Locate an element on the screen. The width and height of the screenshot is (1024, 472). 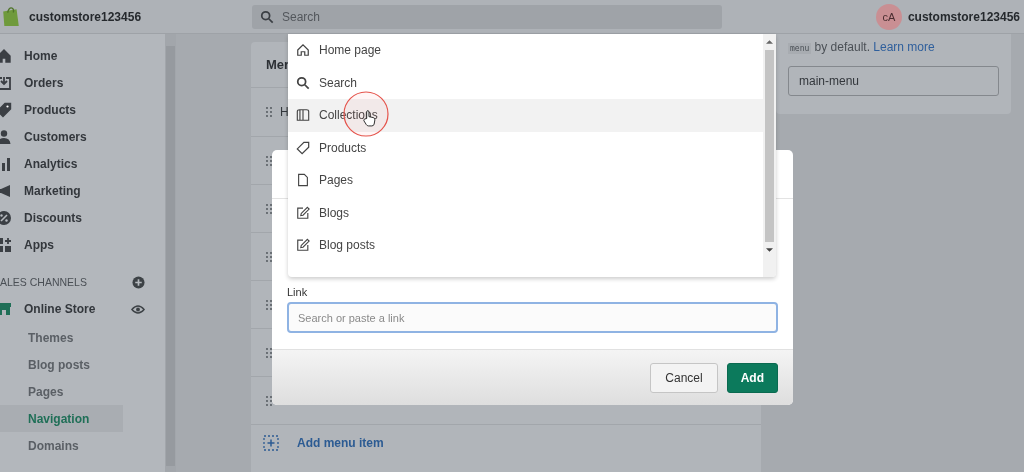
nav-subitem: Blog posts is located at coordinates (61, 364).